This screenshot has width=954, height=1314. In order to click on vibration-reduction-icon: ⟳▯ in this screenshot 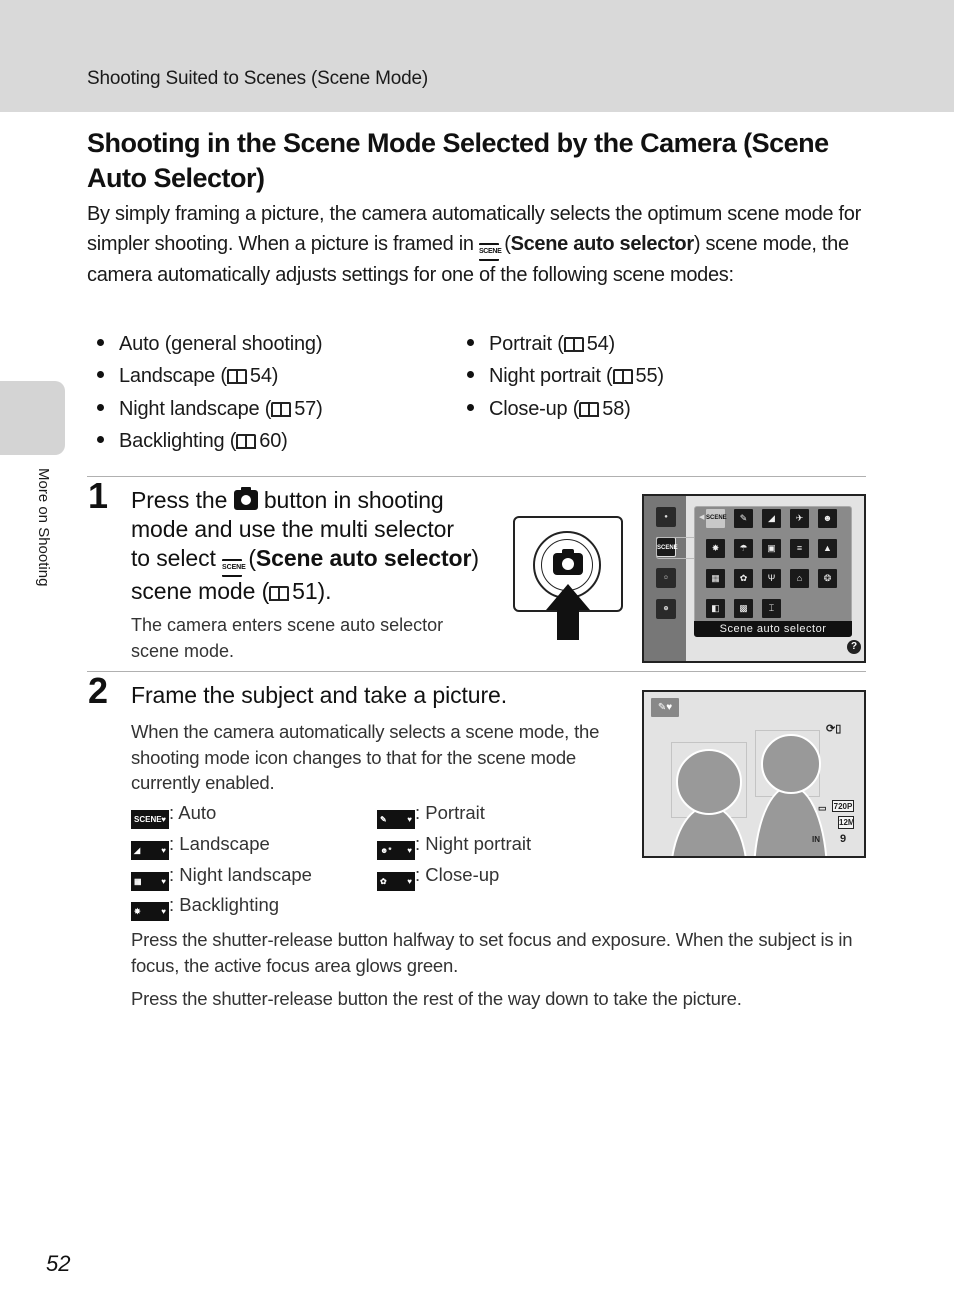, I will do `click(834, 729)`.